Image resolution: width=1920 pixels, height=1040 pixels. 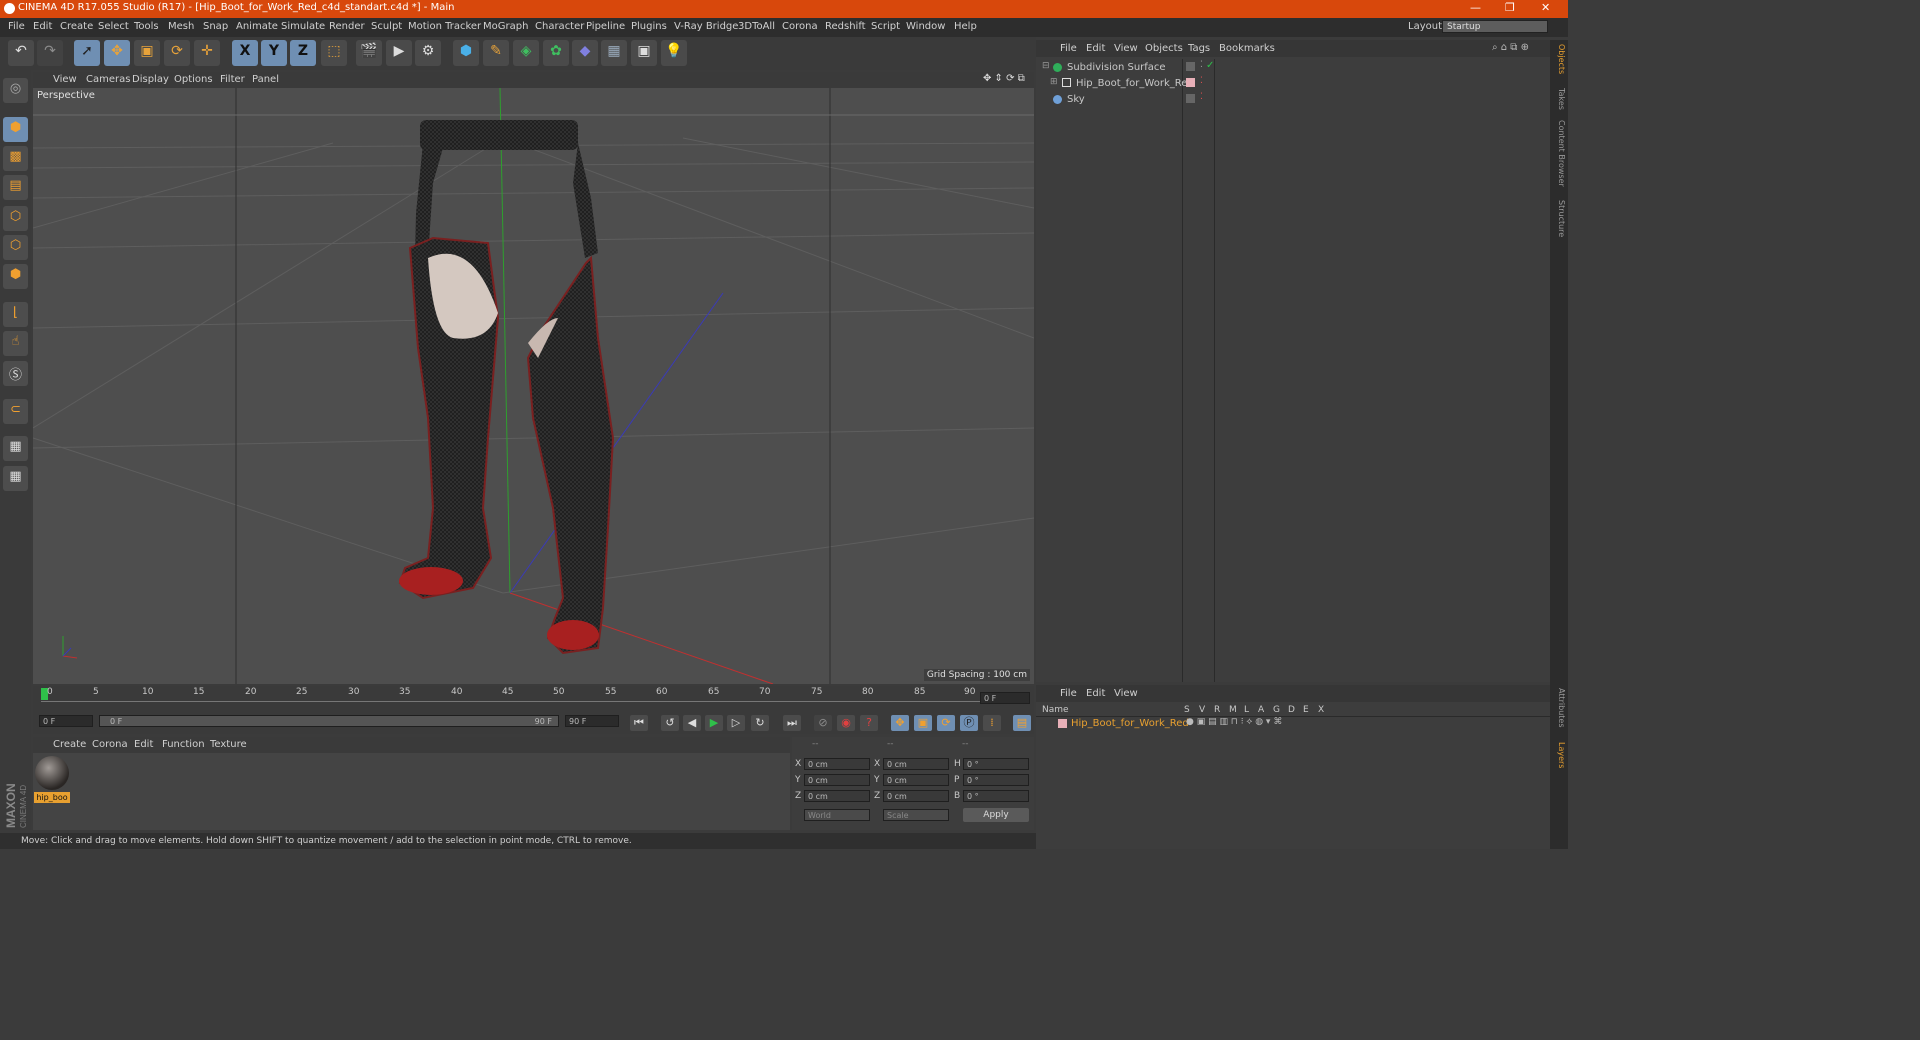 What do you see at coordinates (736, 723) in the screenshot?
I see `next-frame-icon: ▷` at bounding box center [736, 723].